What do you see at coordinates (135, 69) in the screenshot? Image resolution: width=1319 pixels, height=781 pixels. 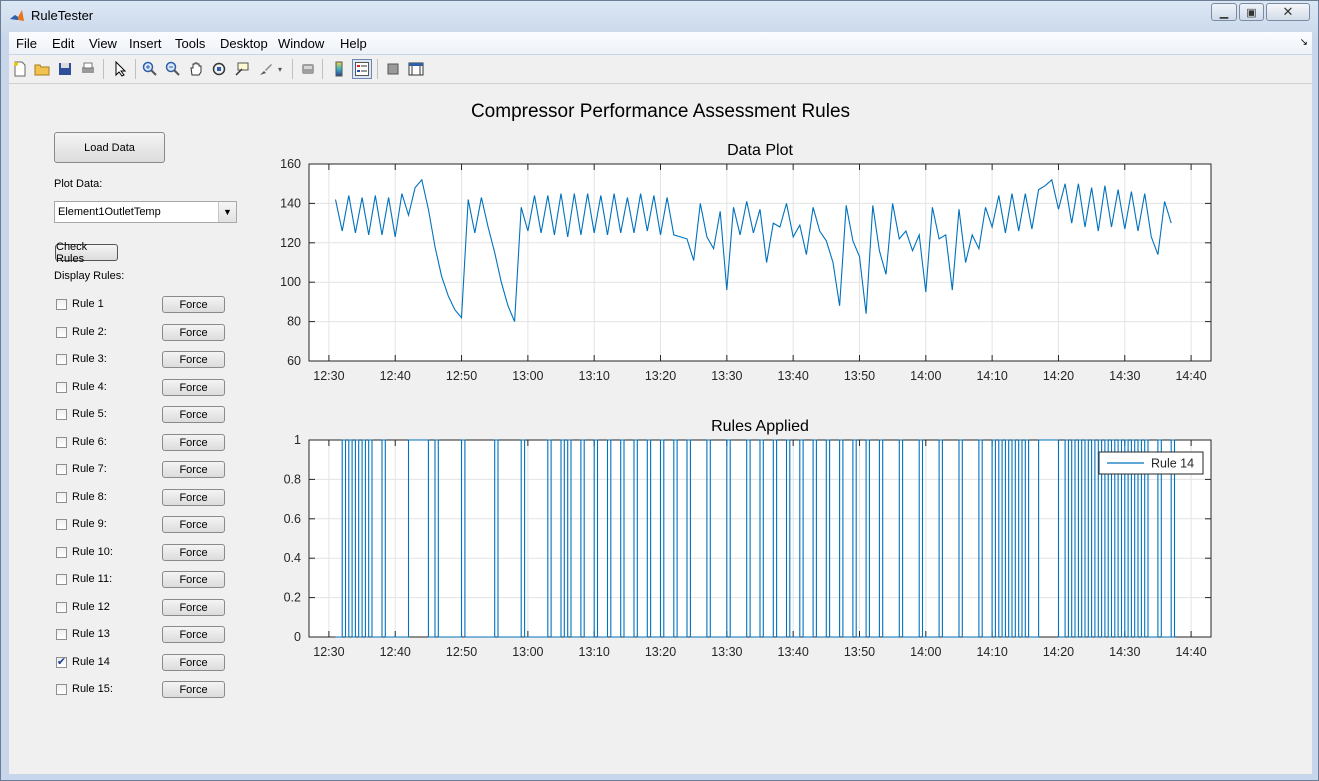 I see `toolbar-separator` at bounding box center [135, 69].